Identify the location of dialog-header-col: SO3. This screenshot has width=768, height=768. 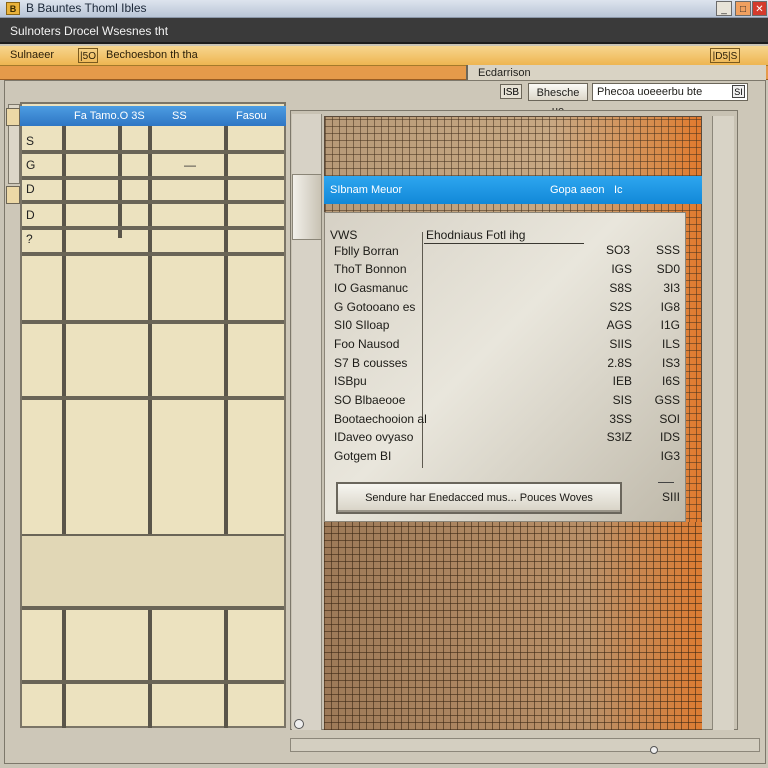
(617, 250).